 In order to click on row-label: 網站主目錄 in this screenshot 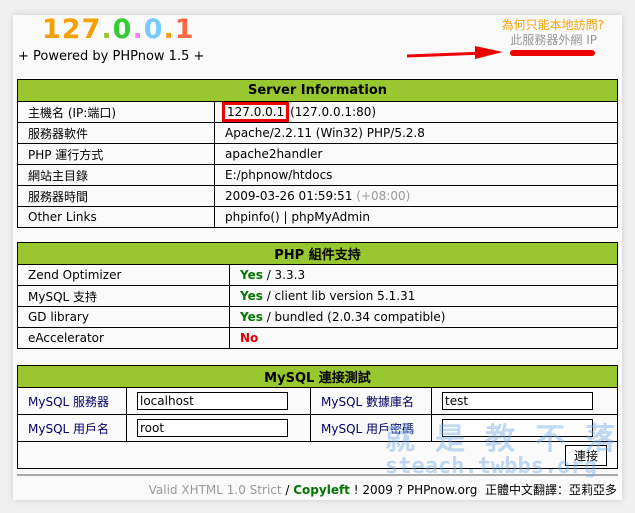, I will do `click(116, 175)`.